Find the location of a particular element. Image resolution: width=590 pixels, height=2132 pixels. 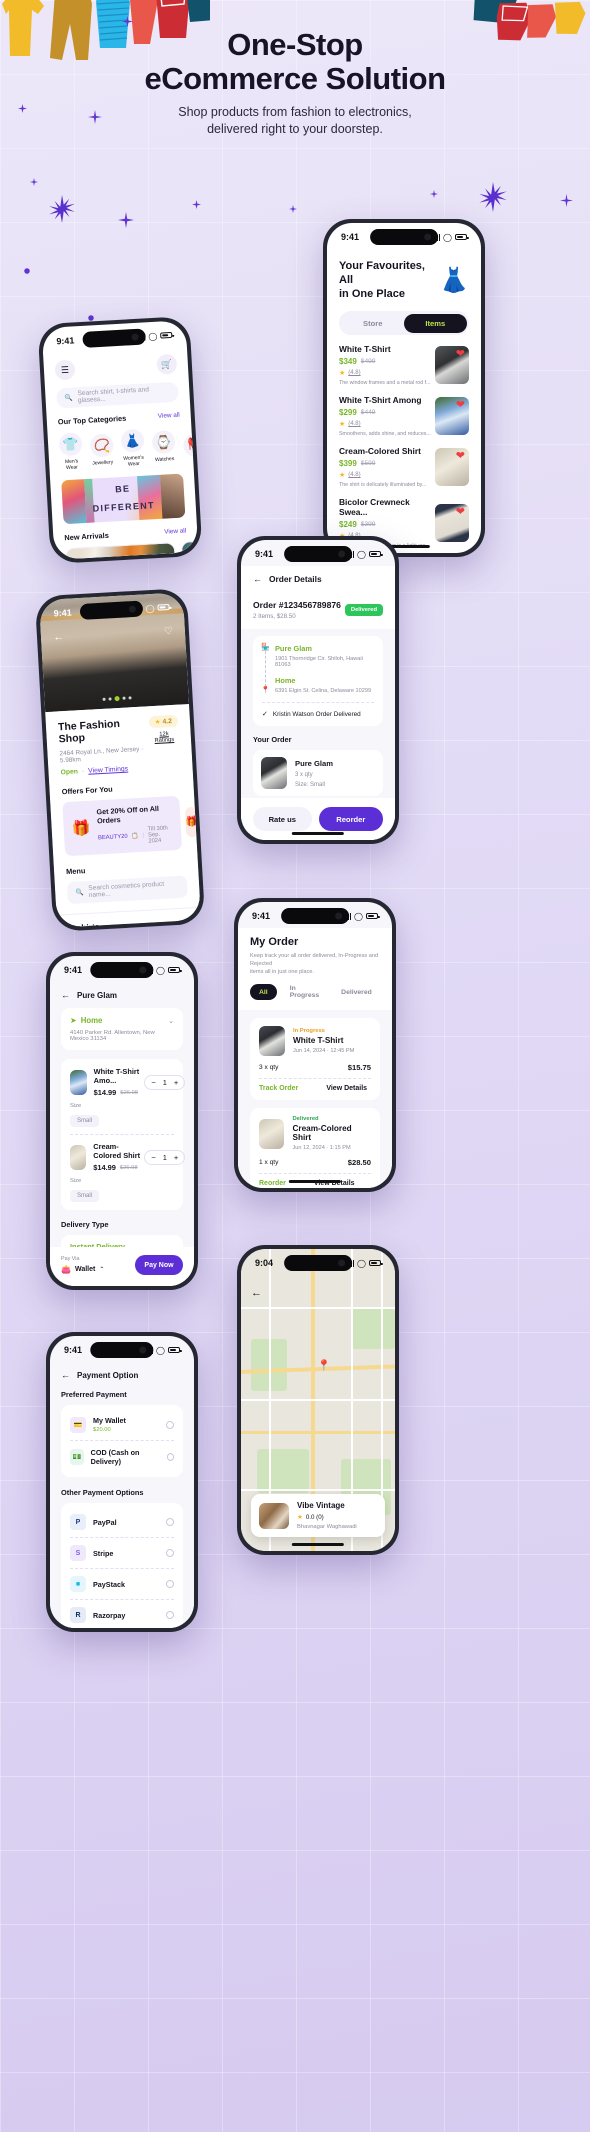

tab-store: Store is located at coordinates (373, 323).